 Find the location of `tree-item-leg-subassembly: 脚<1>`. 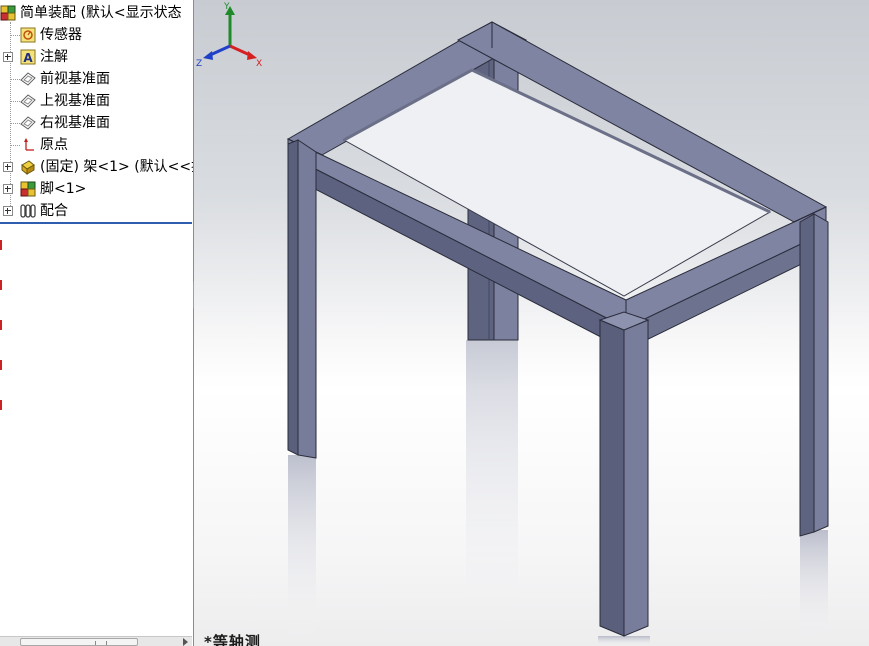

tree-item-leg-subassembly: 脚<1> is located at coordinates (96, 189).